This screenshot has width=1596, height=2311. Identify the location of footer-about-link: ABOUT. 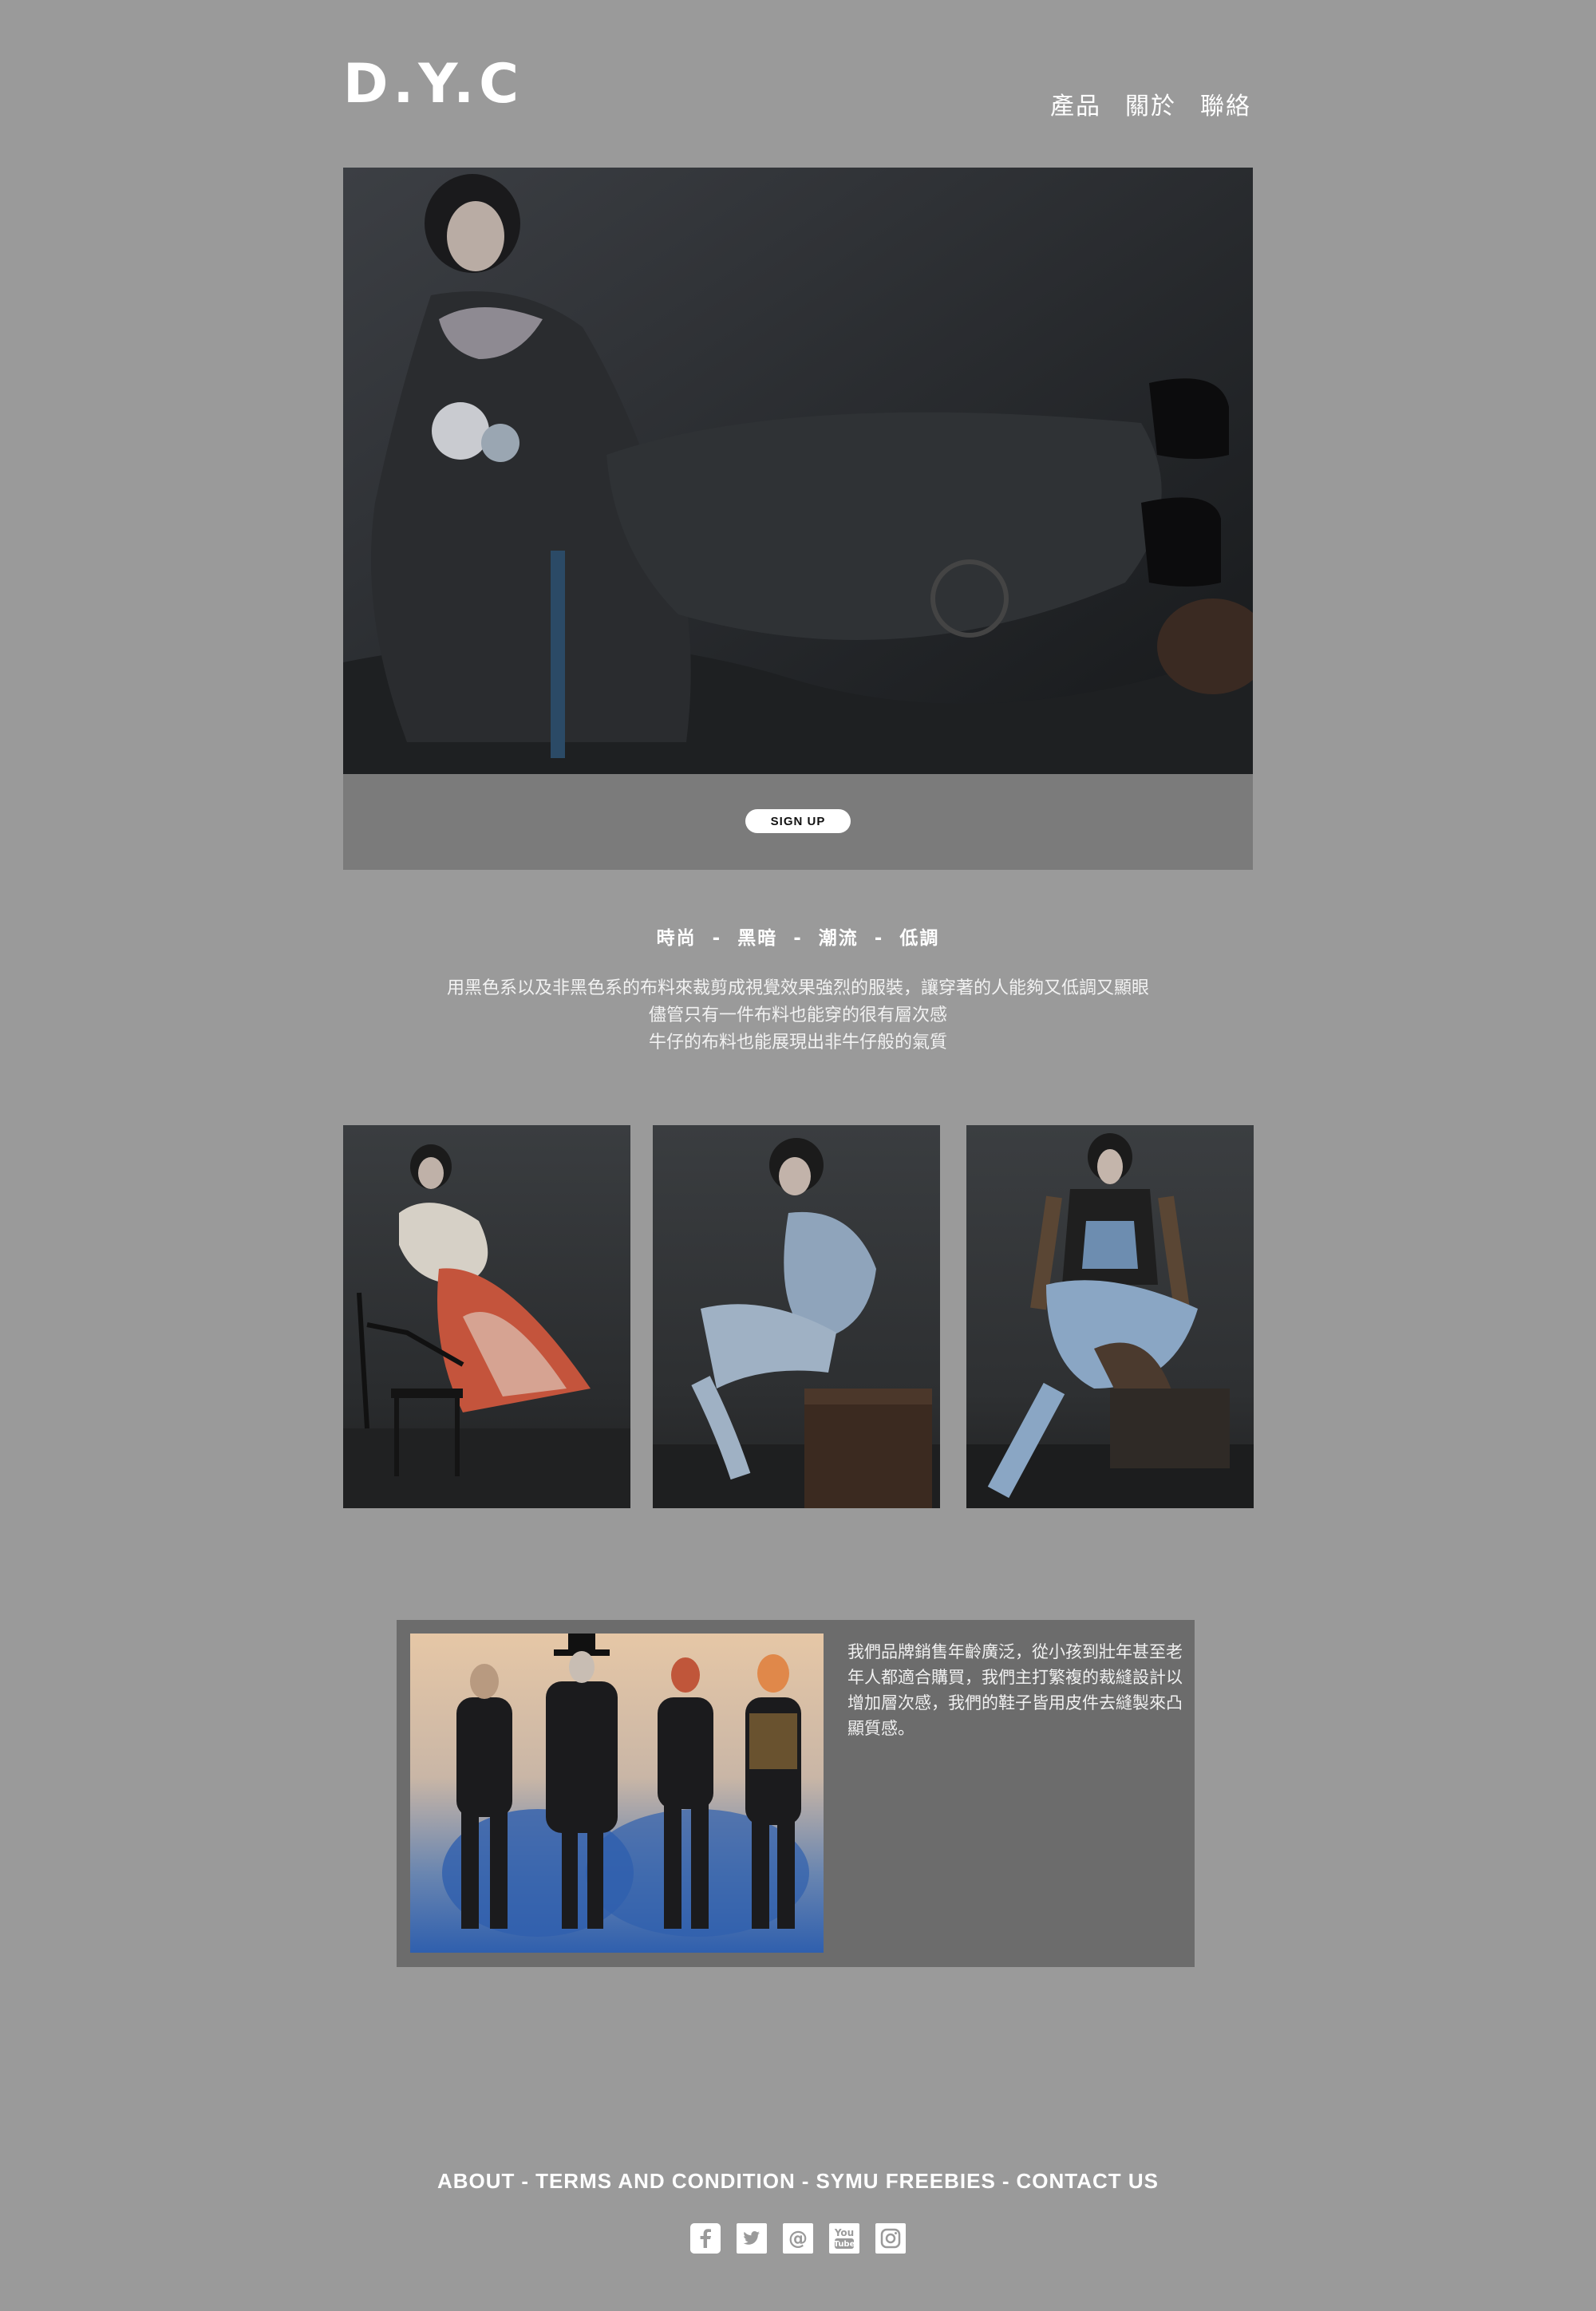
(476, 2181).